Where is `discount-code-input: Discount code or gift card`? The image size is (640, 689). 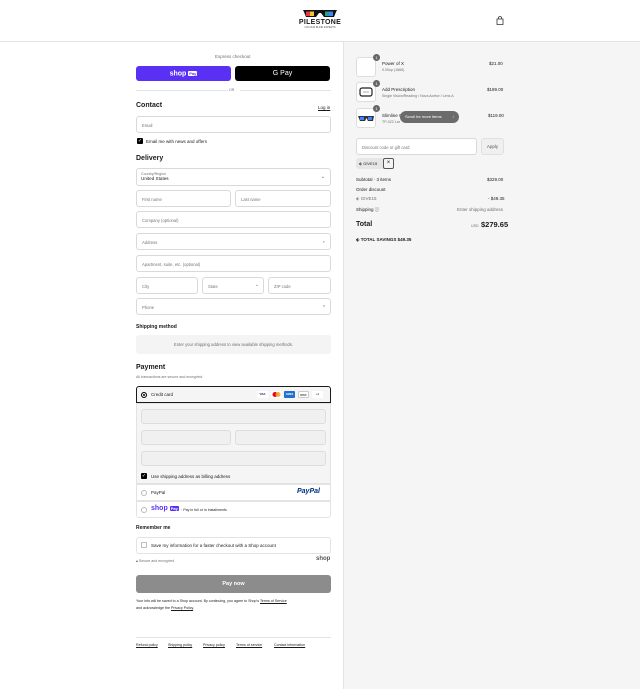 discount-code-input: Discount code or gift card is located at coordinates (416, 146).